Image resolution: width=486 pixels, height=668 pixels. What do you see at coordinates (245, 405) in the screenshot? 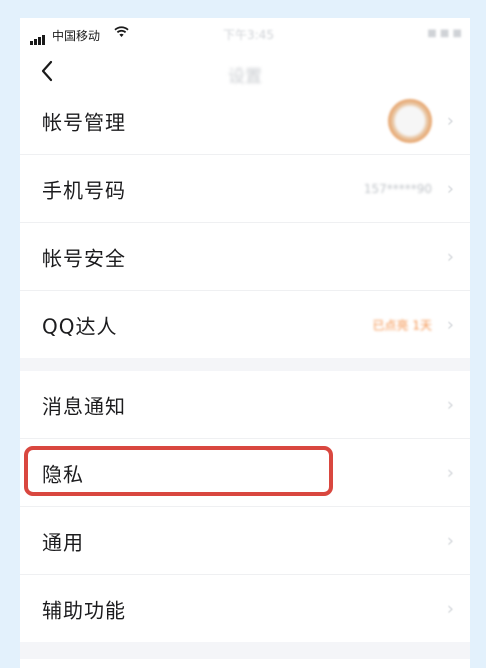
I see `settings-row-notifications: 消息通知 ›` at bounding box center [245, 405].